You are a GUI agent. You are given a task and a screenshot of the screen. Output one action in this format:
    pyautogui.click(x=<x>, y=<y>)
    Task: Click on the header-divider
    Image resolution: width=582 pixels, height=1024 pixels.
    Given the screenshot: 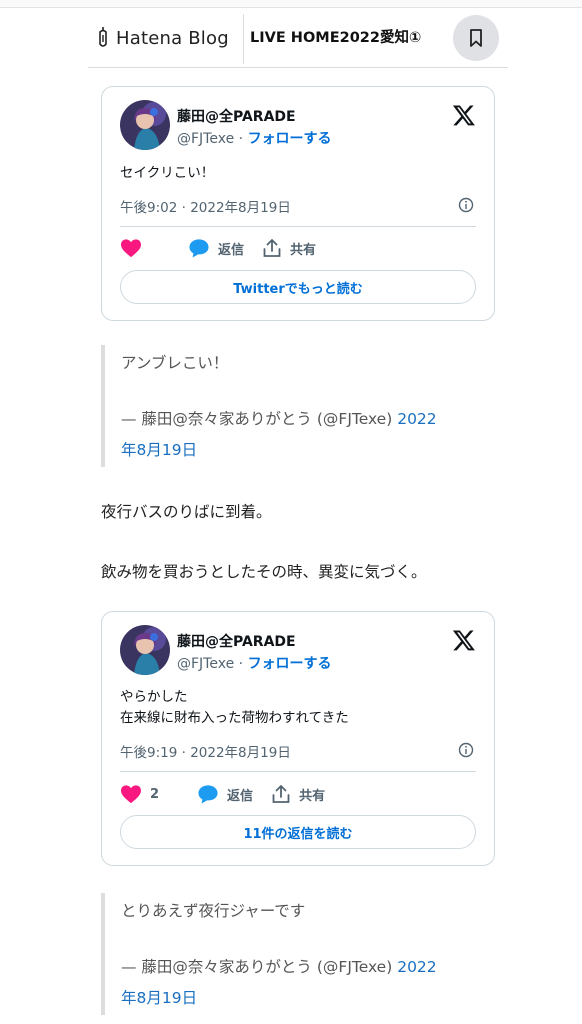 What is the action you would take?
    pyautogui.click(x=243, y=39)
    